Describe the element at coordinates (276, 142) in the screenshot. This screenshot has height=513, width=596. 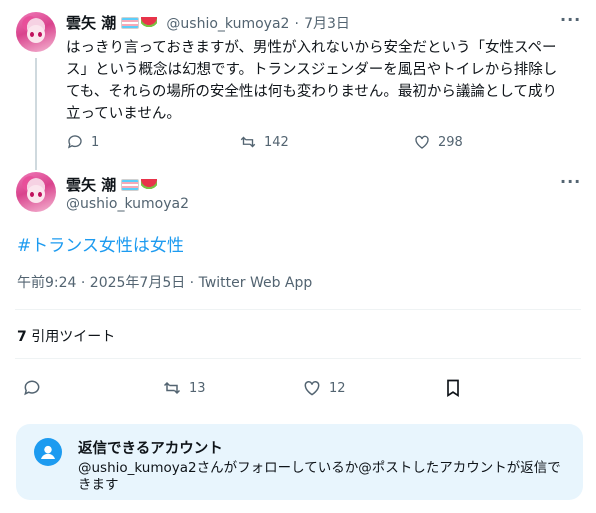
I see `retweet-count: 142` at that location.